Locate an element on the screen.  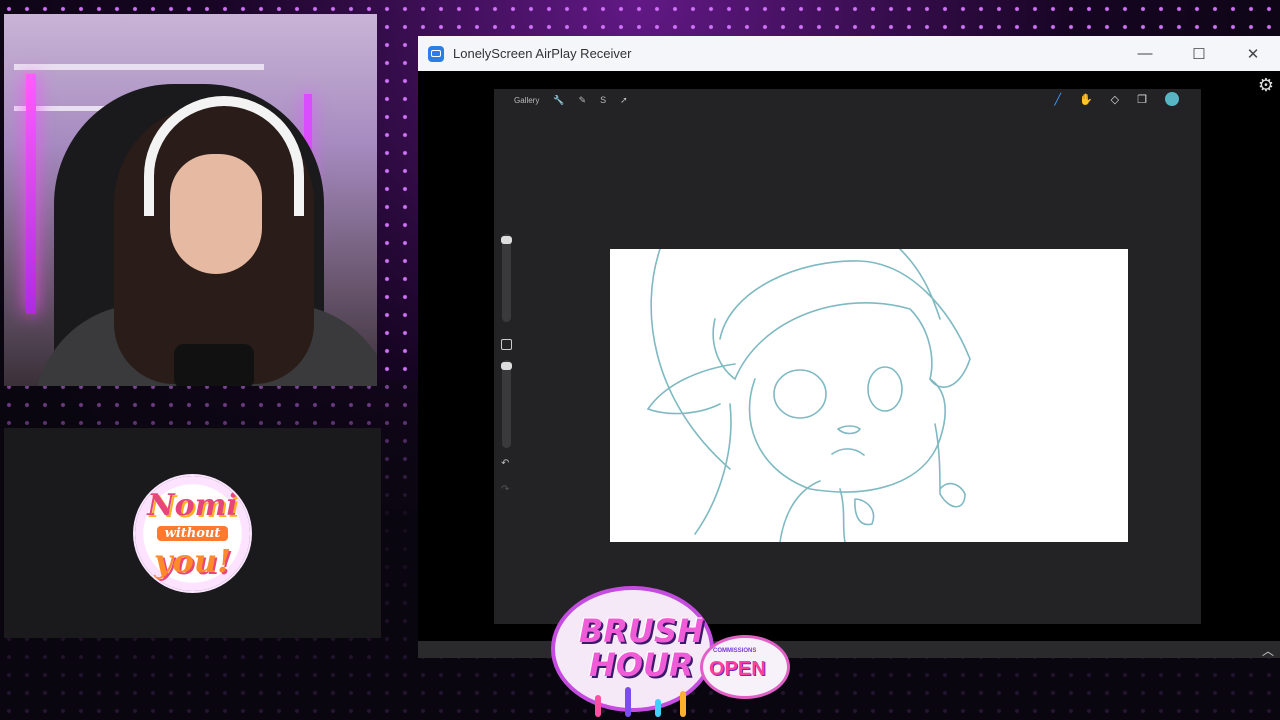
chevron-up-icon: ︿ is located at coordinates (1268, 650).